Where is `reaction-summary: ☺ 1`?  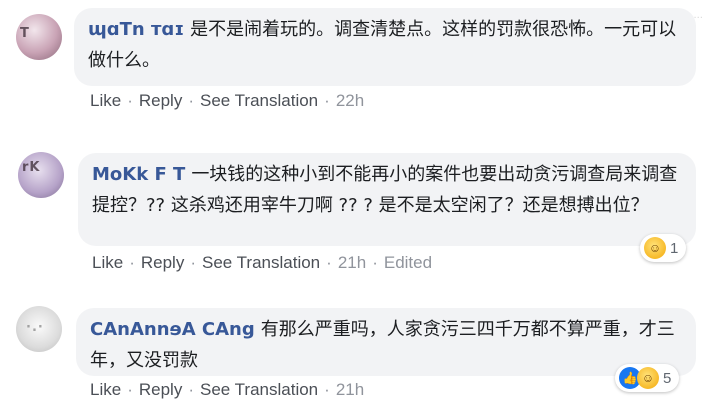
reaction-summary: ☺ 1 is located at coordinates (663, 248).